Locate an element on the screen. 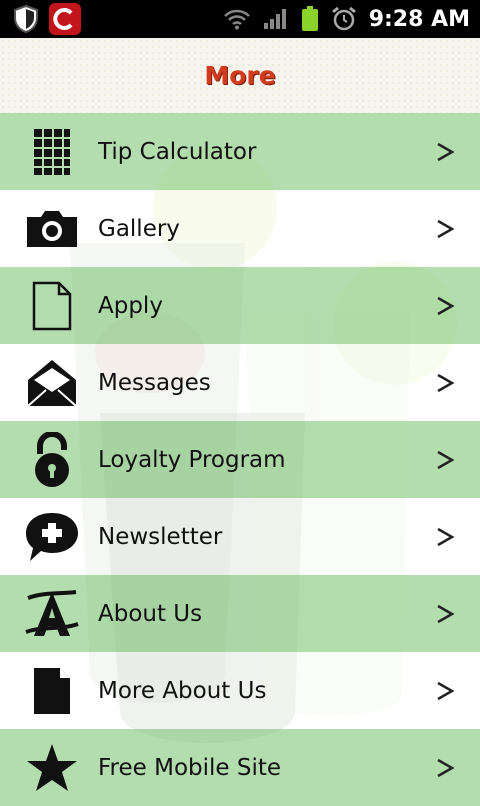 Image resolution: width=480 pixels, height=806 pixels. menu-item-label: Newsletter is located at coordinates (160, 536).